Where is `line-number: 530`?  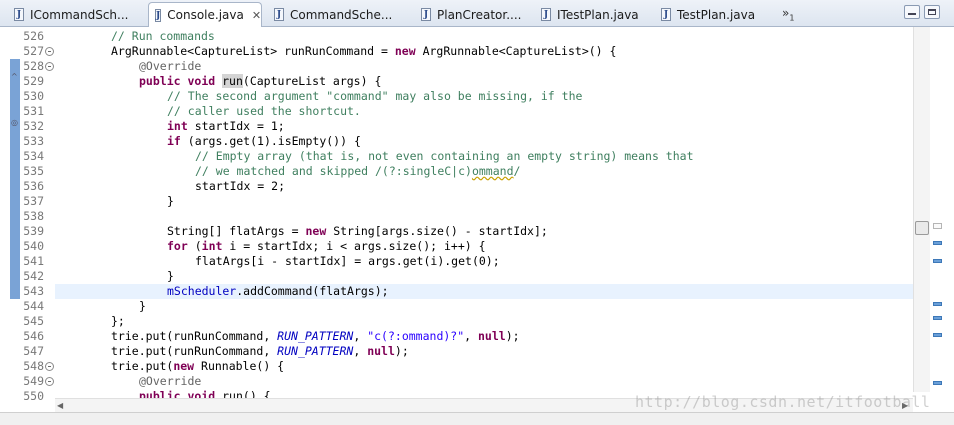 line-number: 530 is located at coordinates (33, 96).